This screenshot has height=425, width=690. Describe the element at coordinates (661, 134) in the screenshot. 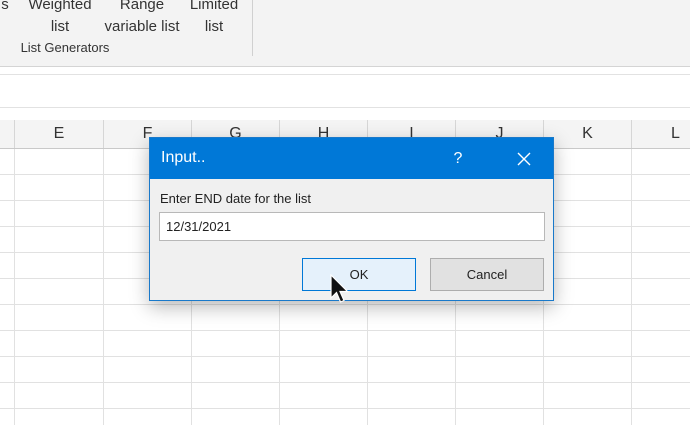

I see `column-header-l: L` at that location.